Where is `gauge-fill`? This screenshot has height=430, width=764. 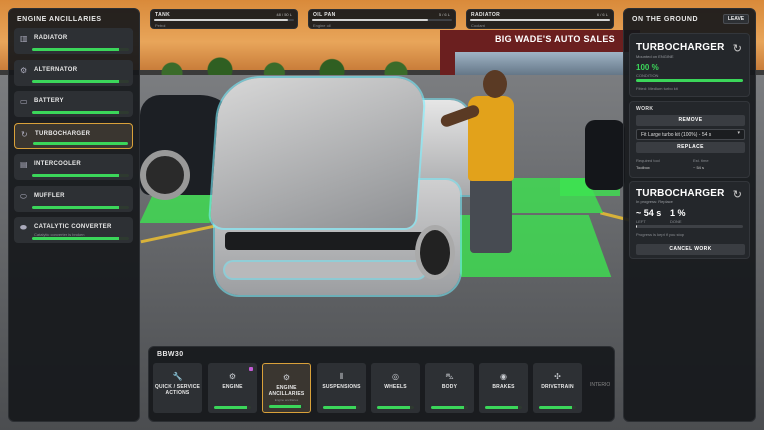 gauge-fill is located at coordinates (370, 20).